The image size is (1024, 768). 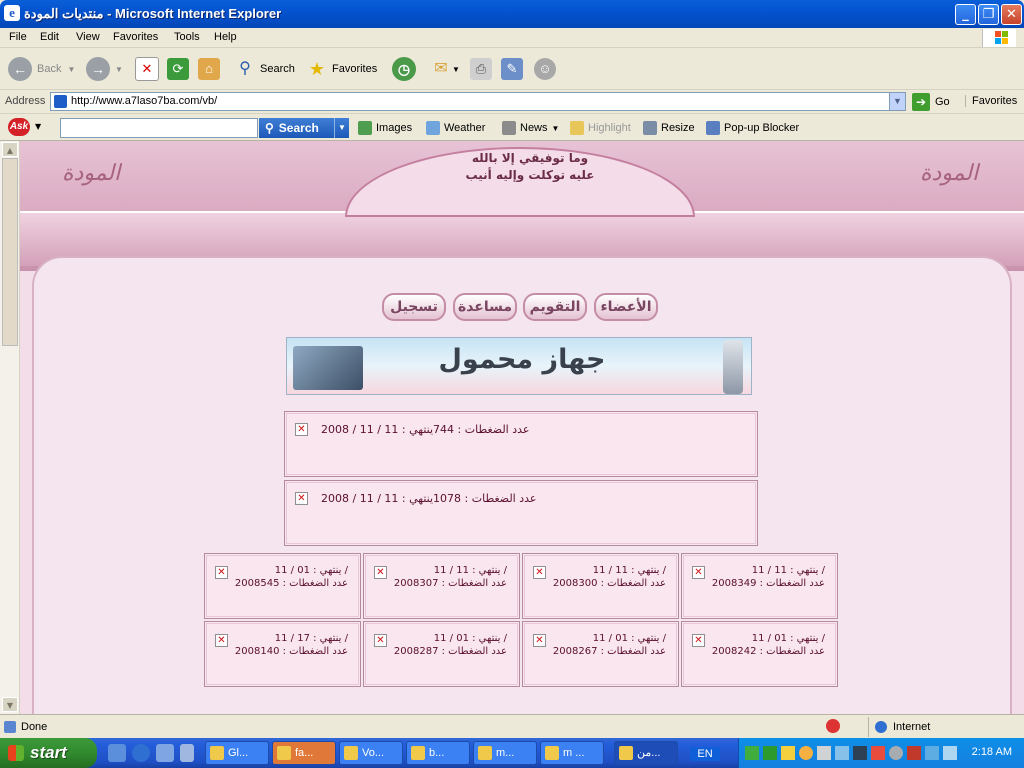 What do you see at coordinates (38, 126) in the screenshot?
I see `ask-dropdown-icon: ▼` at bounding box center [38, 126].